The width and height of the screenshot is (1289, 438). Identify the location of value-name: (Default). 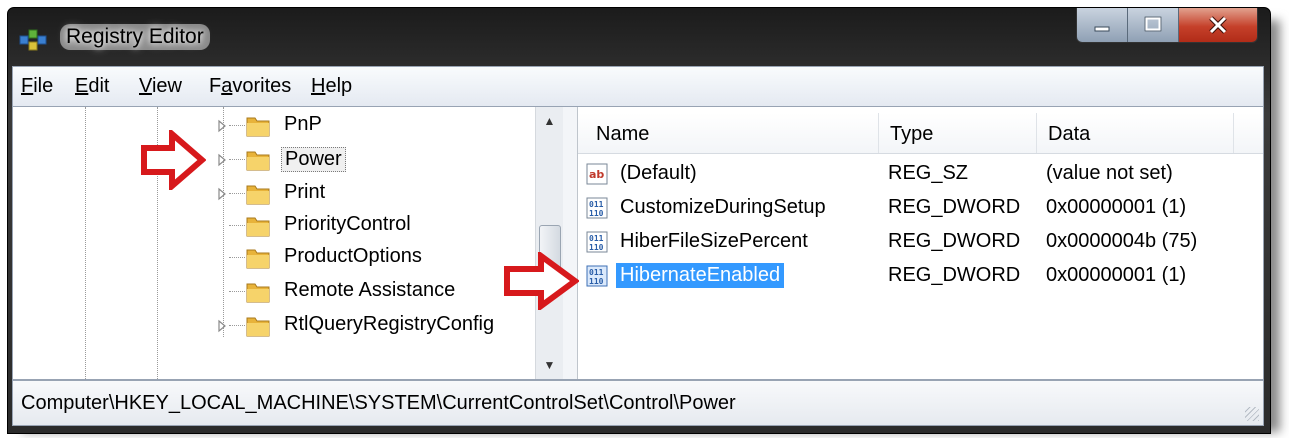
(658, 173).